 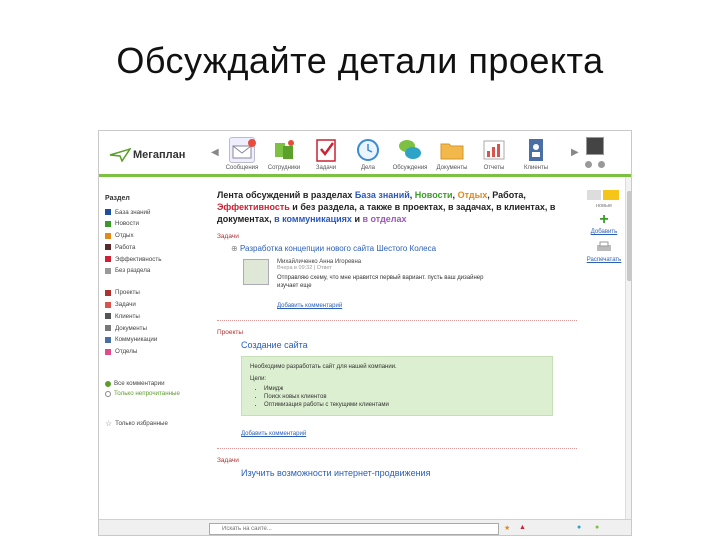 I want to click on filter-unread-comments: Только непрочитанные, so click(x=155, y=394).